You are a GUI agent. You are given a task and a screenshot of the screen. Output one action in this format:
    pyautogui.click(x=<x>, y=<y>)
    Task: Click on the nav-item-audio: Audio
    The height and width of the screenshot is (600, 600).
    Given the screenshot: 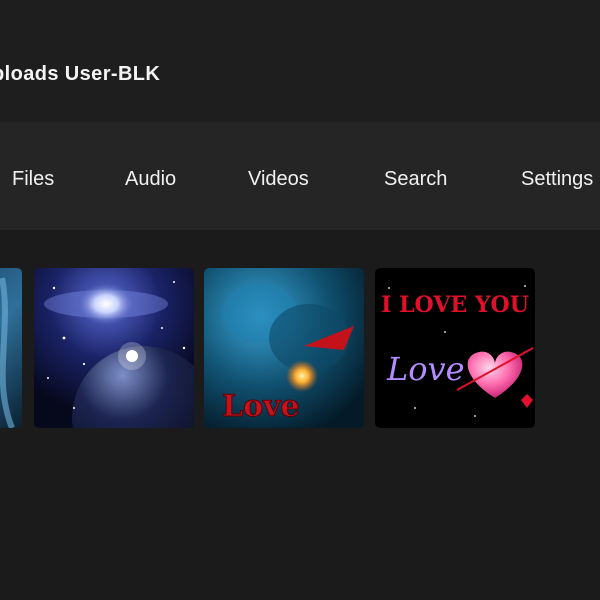 What is the action you would take?
    pyautogui.click(x=150, y=179)
    